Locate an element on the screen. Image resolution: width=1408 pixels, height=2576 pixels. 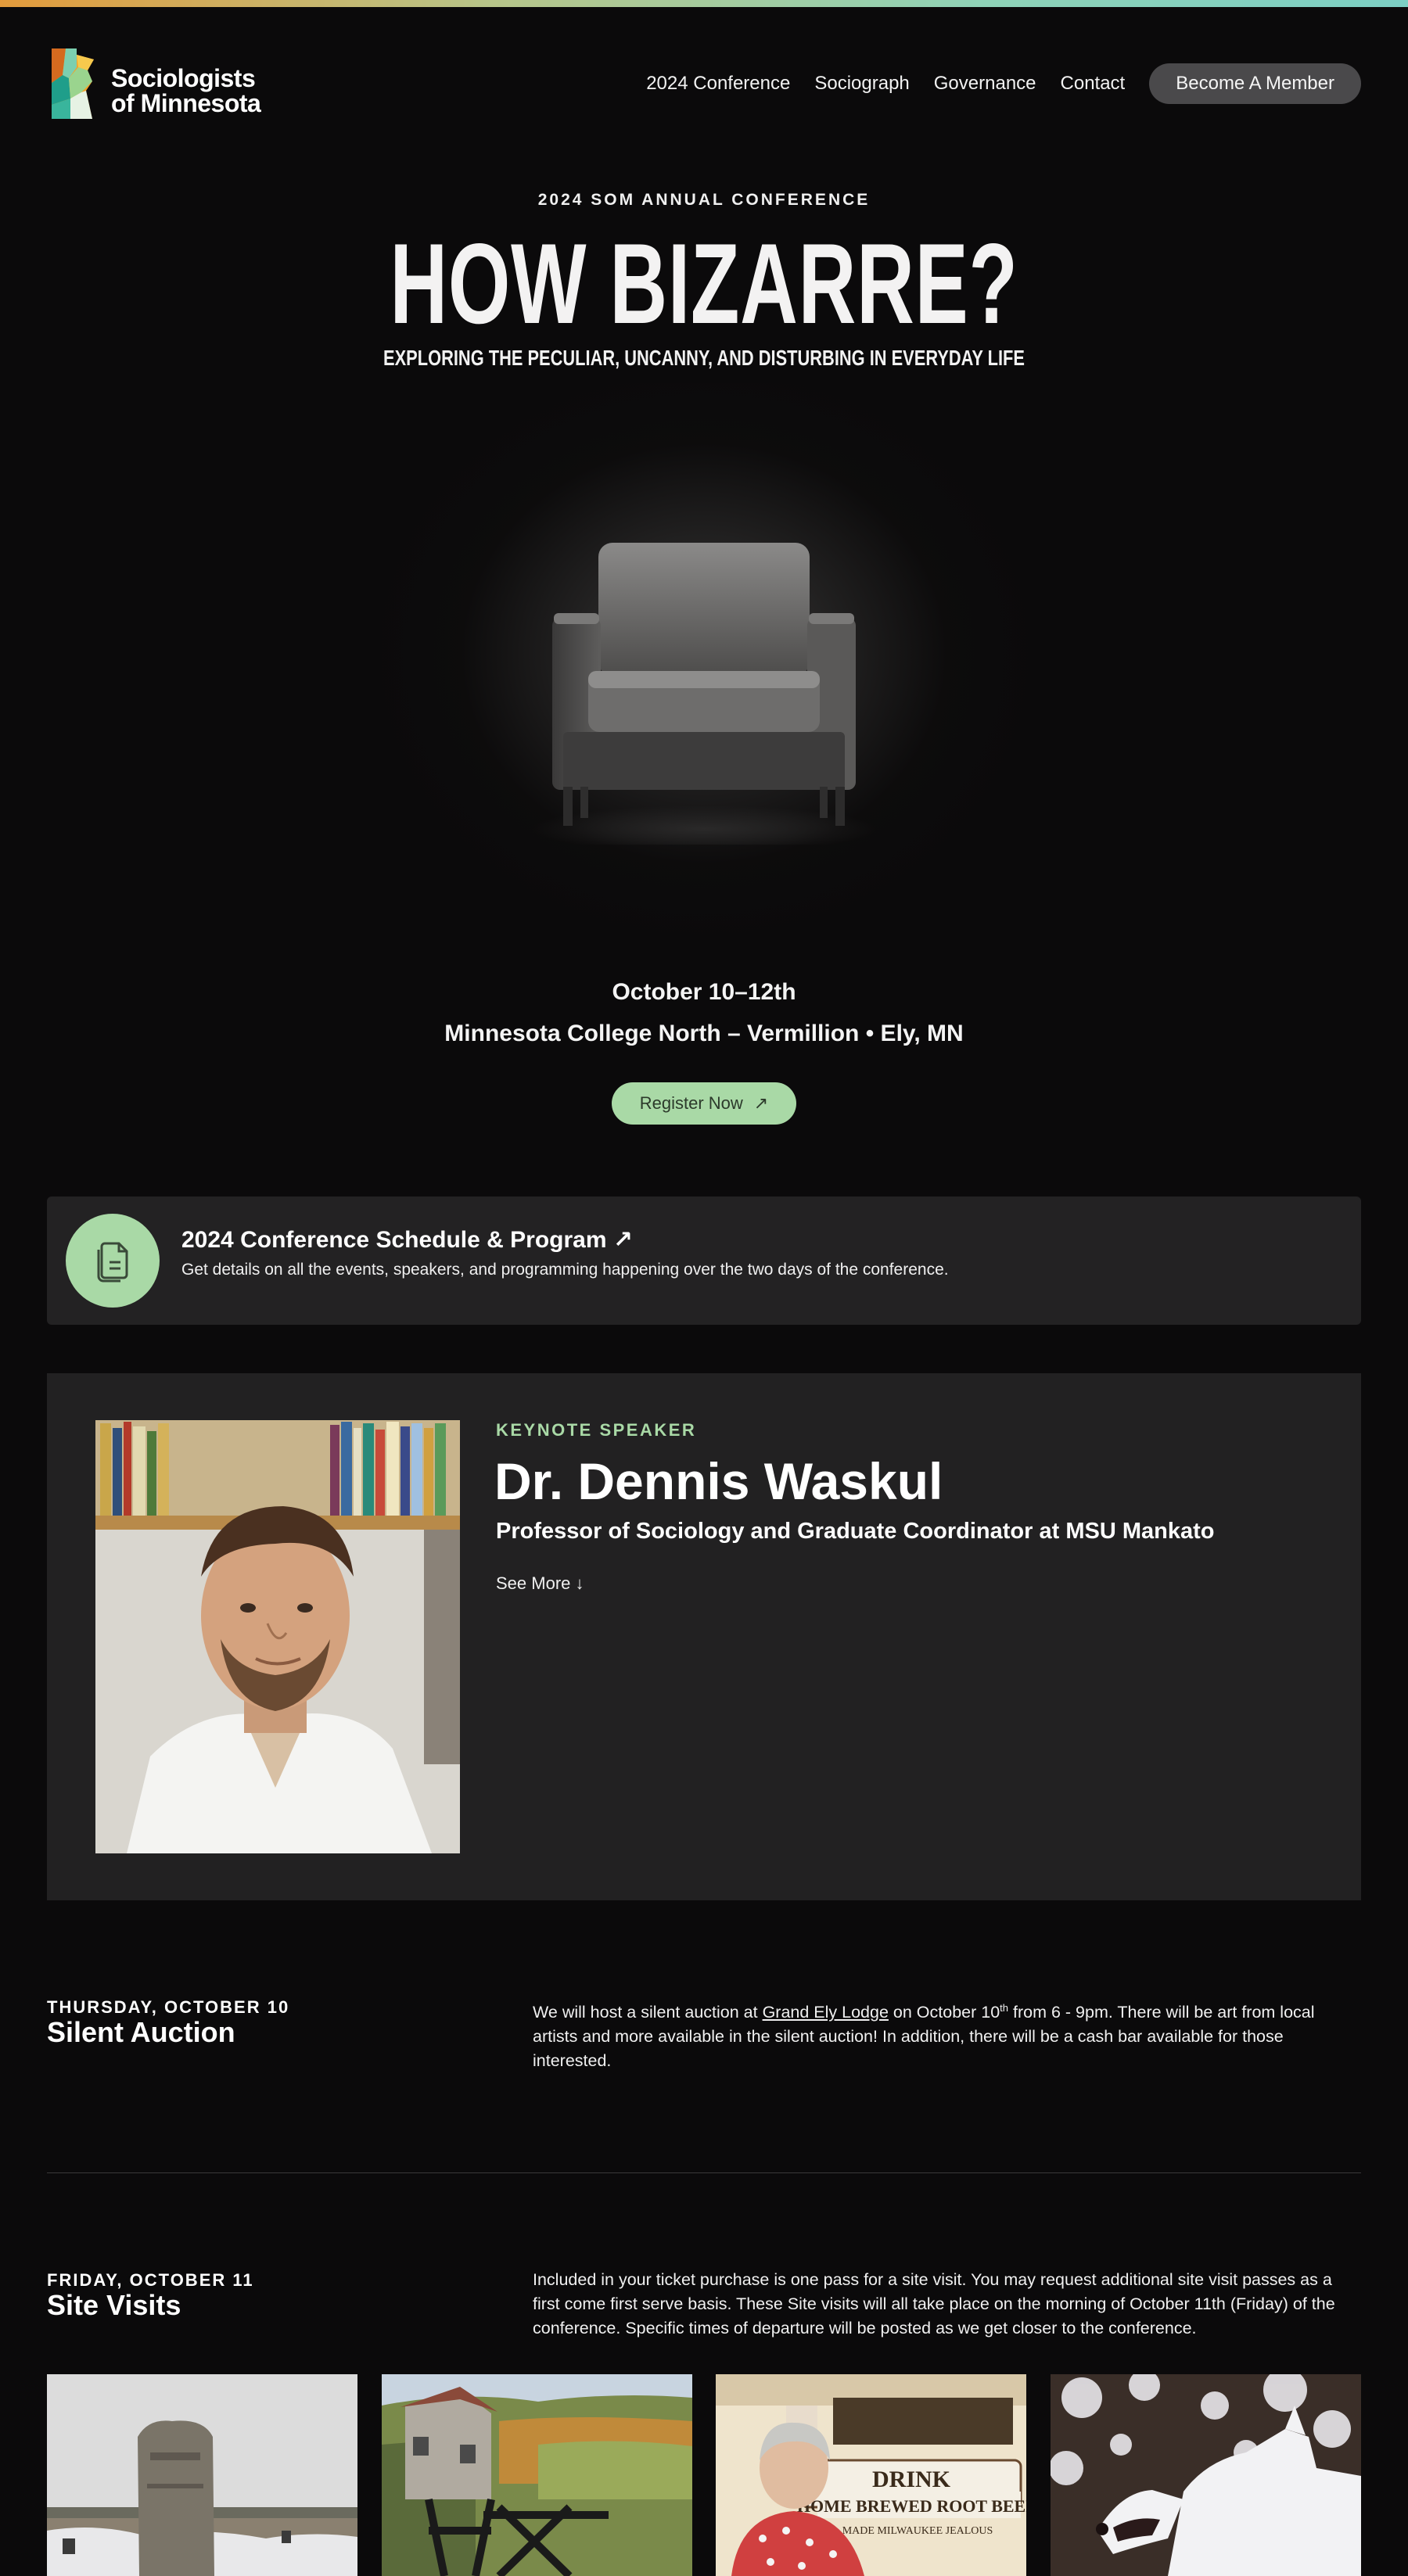
logo-line-1: Sociologists is located at coordinates (183, 78).